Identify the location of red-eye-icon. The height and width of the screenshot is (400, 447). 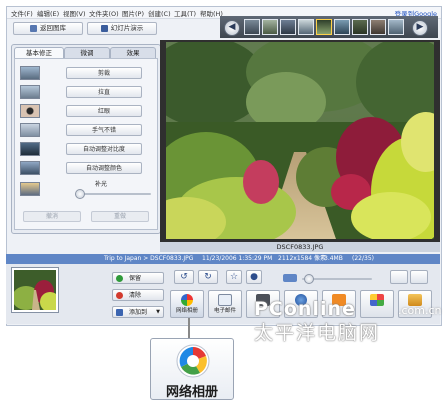
(30, 111).